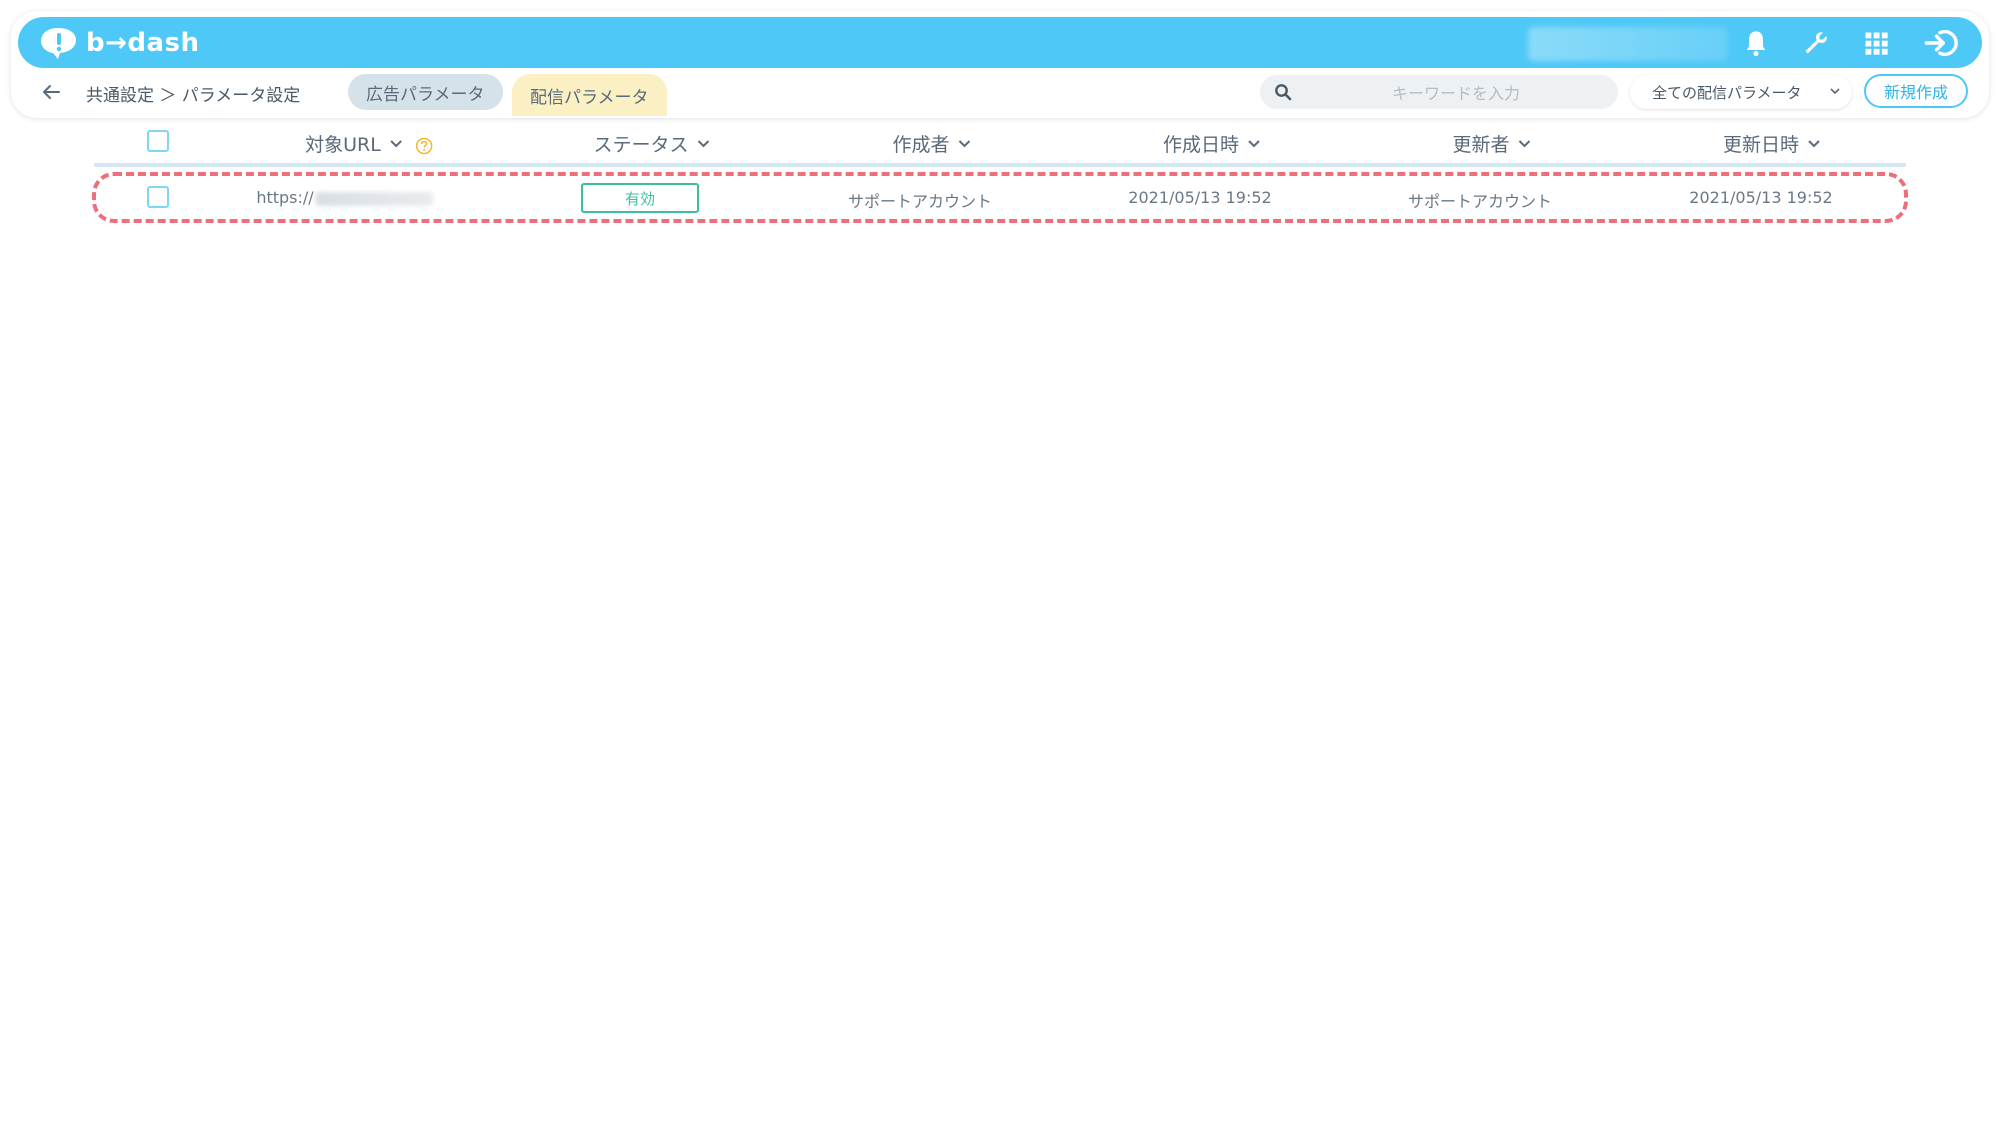 This screenshot has height=1125, width=2000. What do you see at coordinates (641, 145) in the screenshot?
I see `column-label: ステータス` at bounding box center [641, 145].